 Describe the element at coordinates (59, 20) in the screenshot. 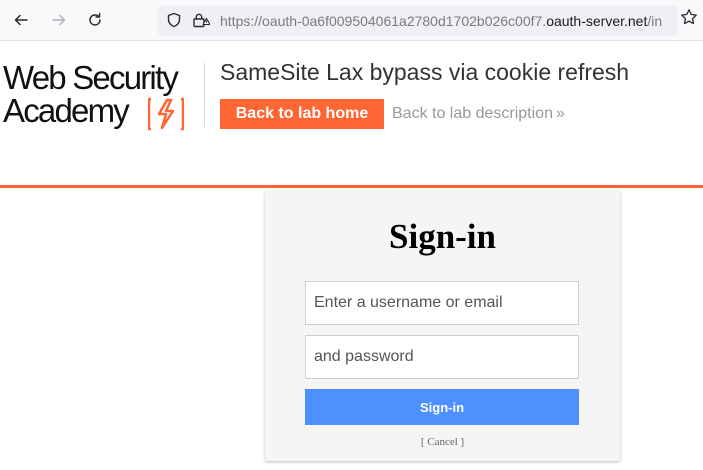

I see `forward-arrow-icon` at that location.